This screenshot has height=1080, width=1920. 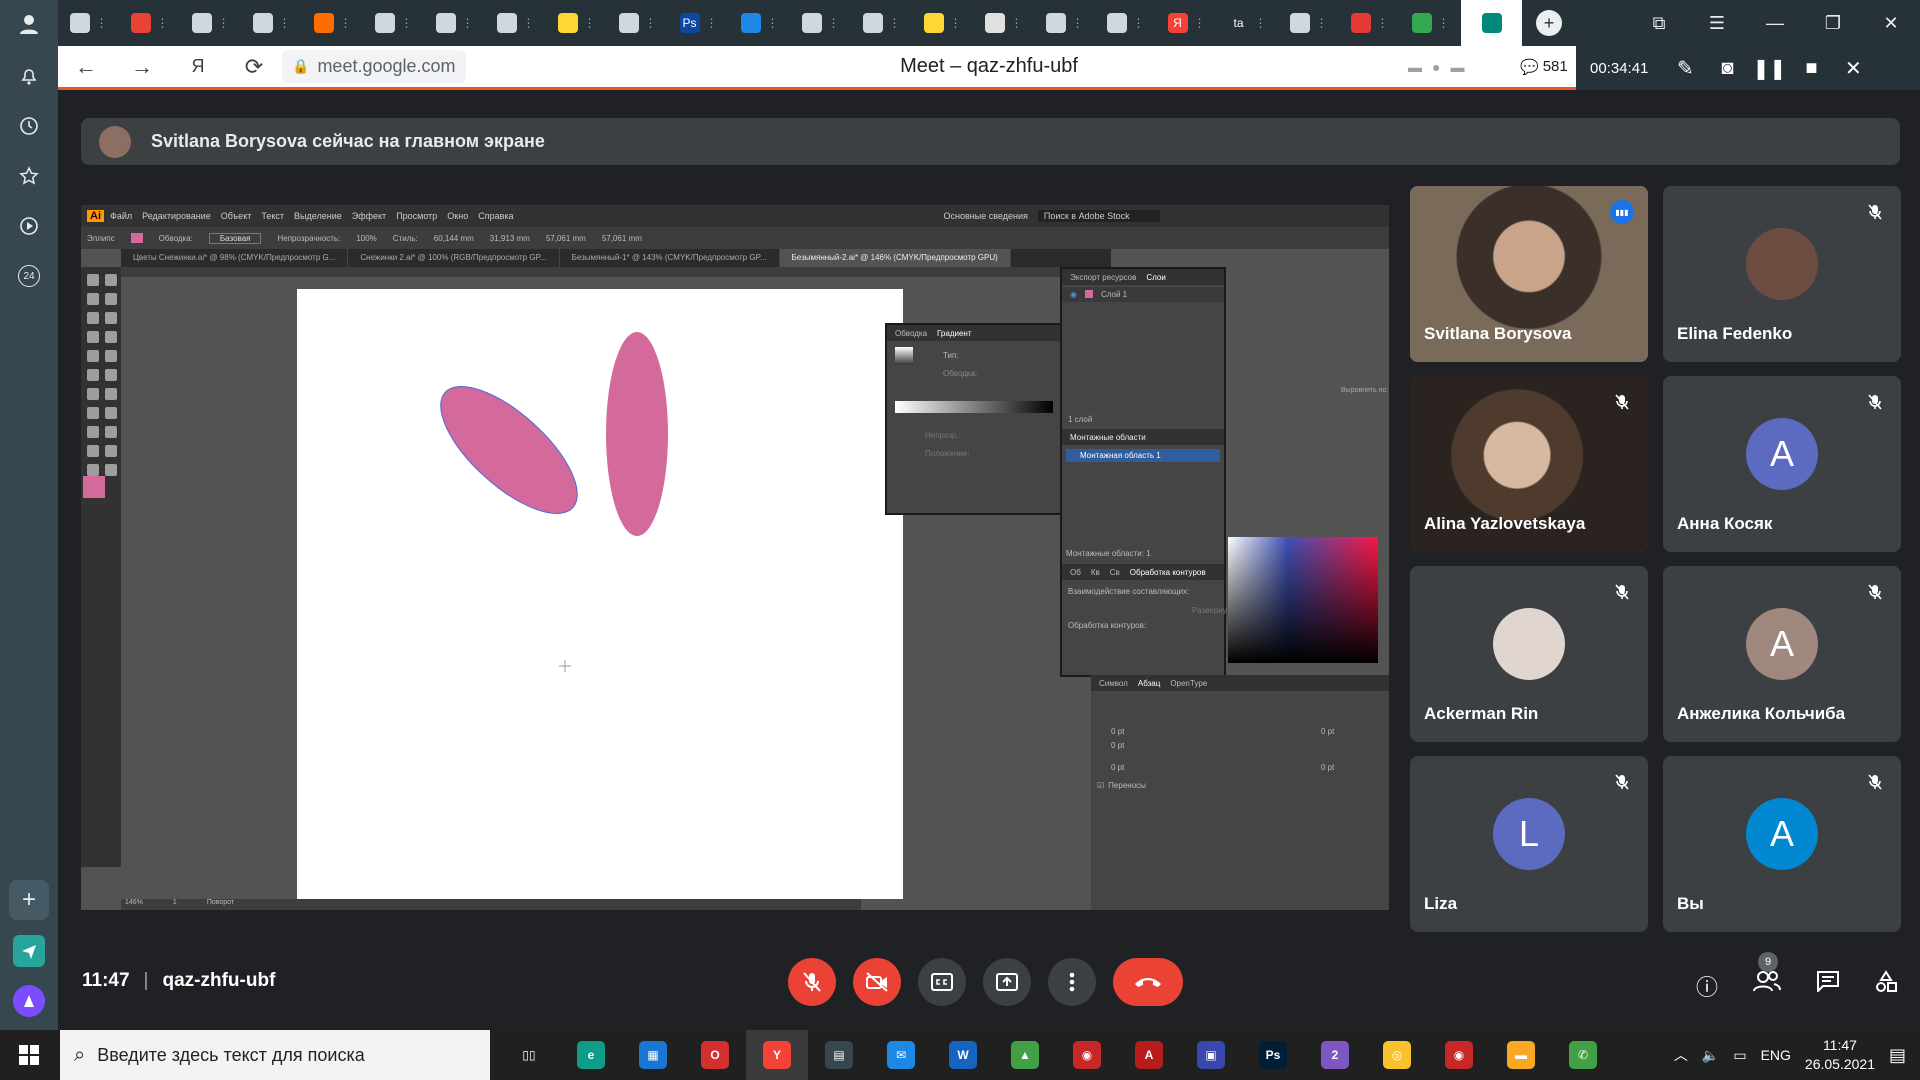 What do you see at coordinates (1685, 68) in the screenshot?
I see `pencil-icon: ✎` at bounding box center [1685, 68].